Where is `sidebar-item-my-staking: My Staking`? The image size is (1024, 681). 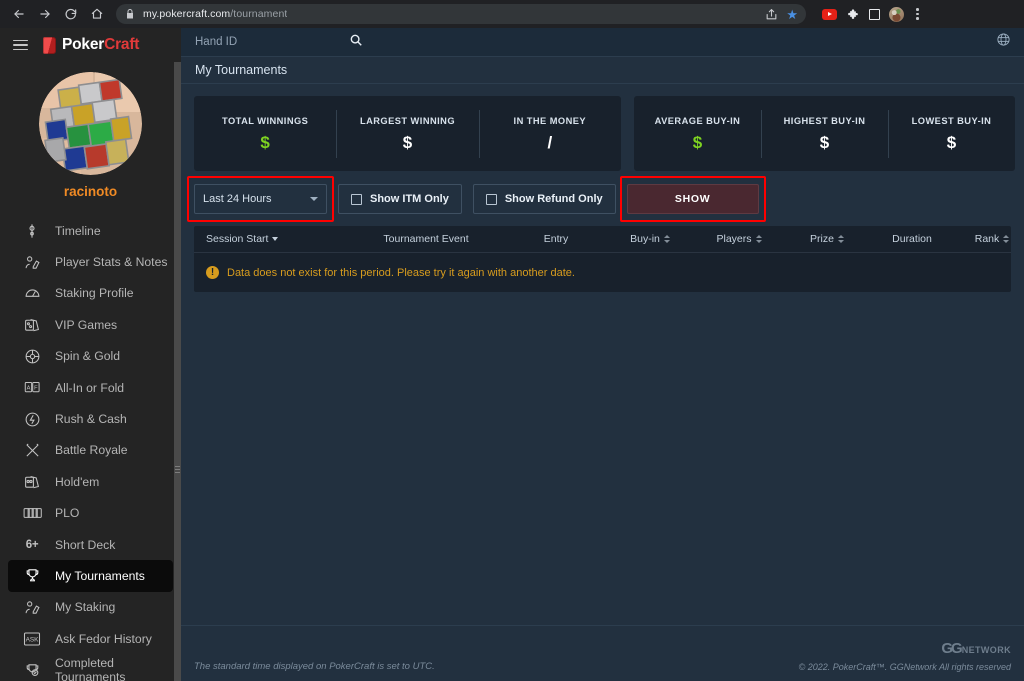
sidebar-item-my-staking: My Staking is located at coordinates (90, 607).